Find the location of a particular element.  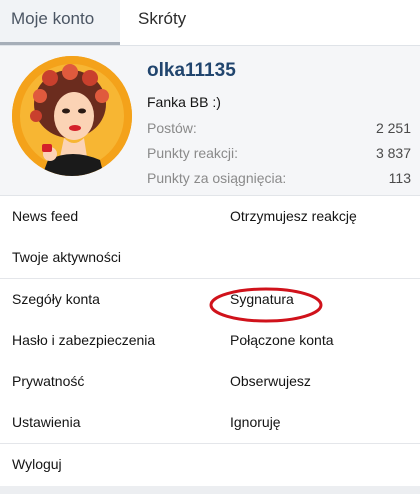

link-following: Obserwujesz is located at coordinates (315, 381).